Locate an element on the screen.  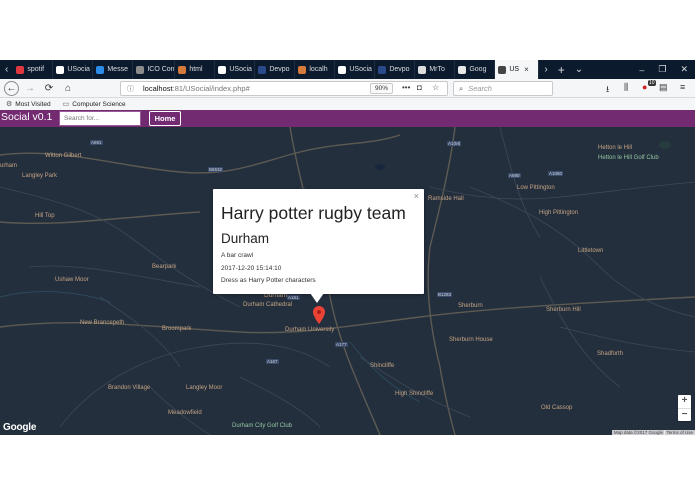
tab-close-icon: × is located at coordinates (526, 69).